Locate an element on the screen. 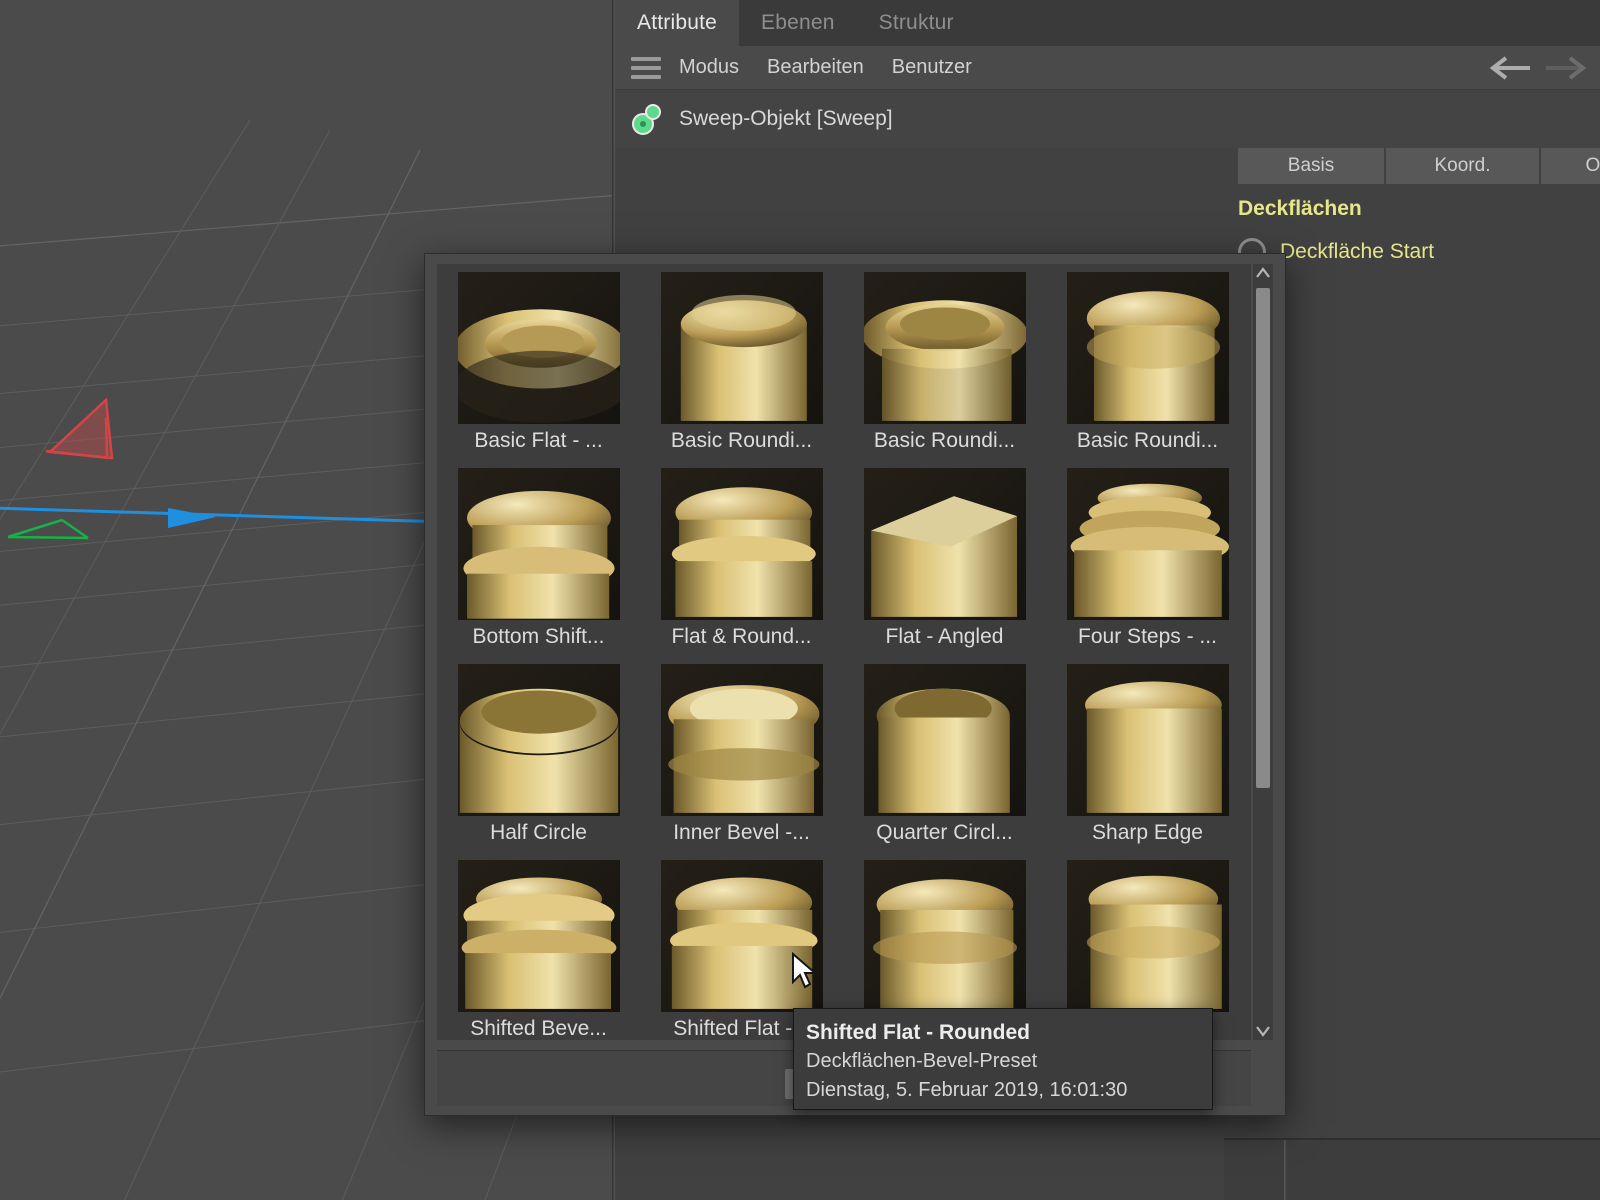  tab-struktur-label: Struktur is located at coordinates (916, 22).